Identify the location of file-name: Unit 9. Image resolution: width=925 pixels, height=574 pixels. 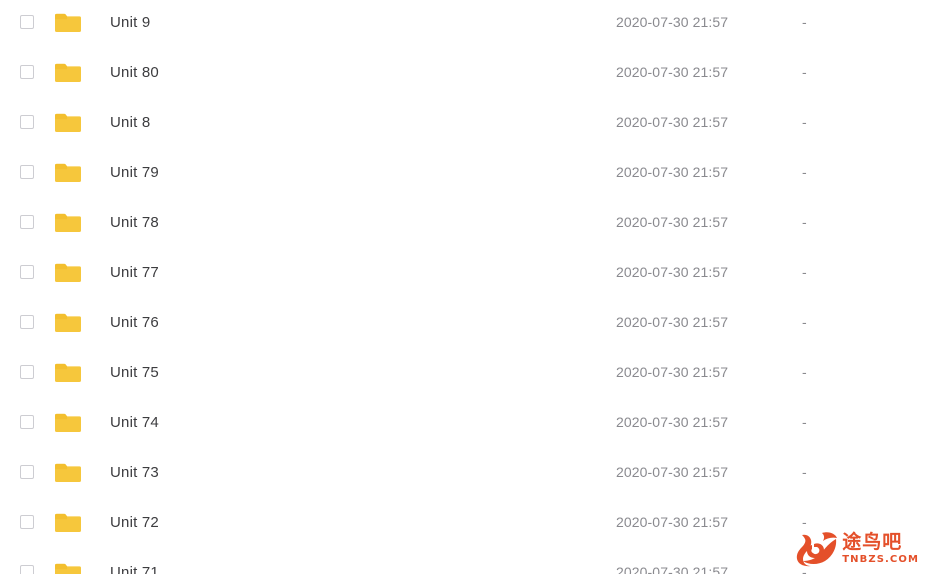
(351, 22).